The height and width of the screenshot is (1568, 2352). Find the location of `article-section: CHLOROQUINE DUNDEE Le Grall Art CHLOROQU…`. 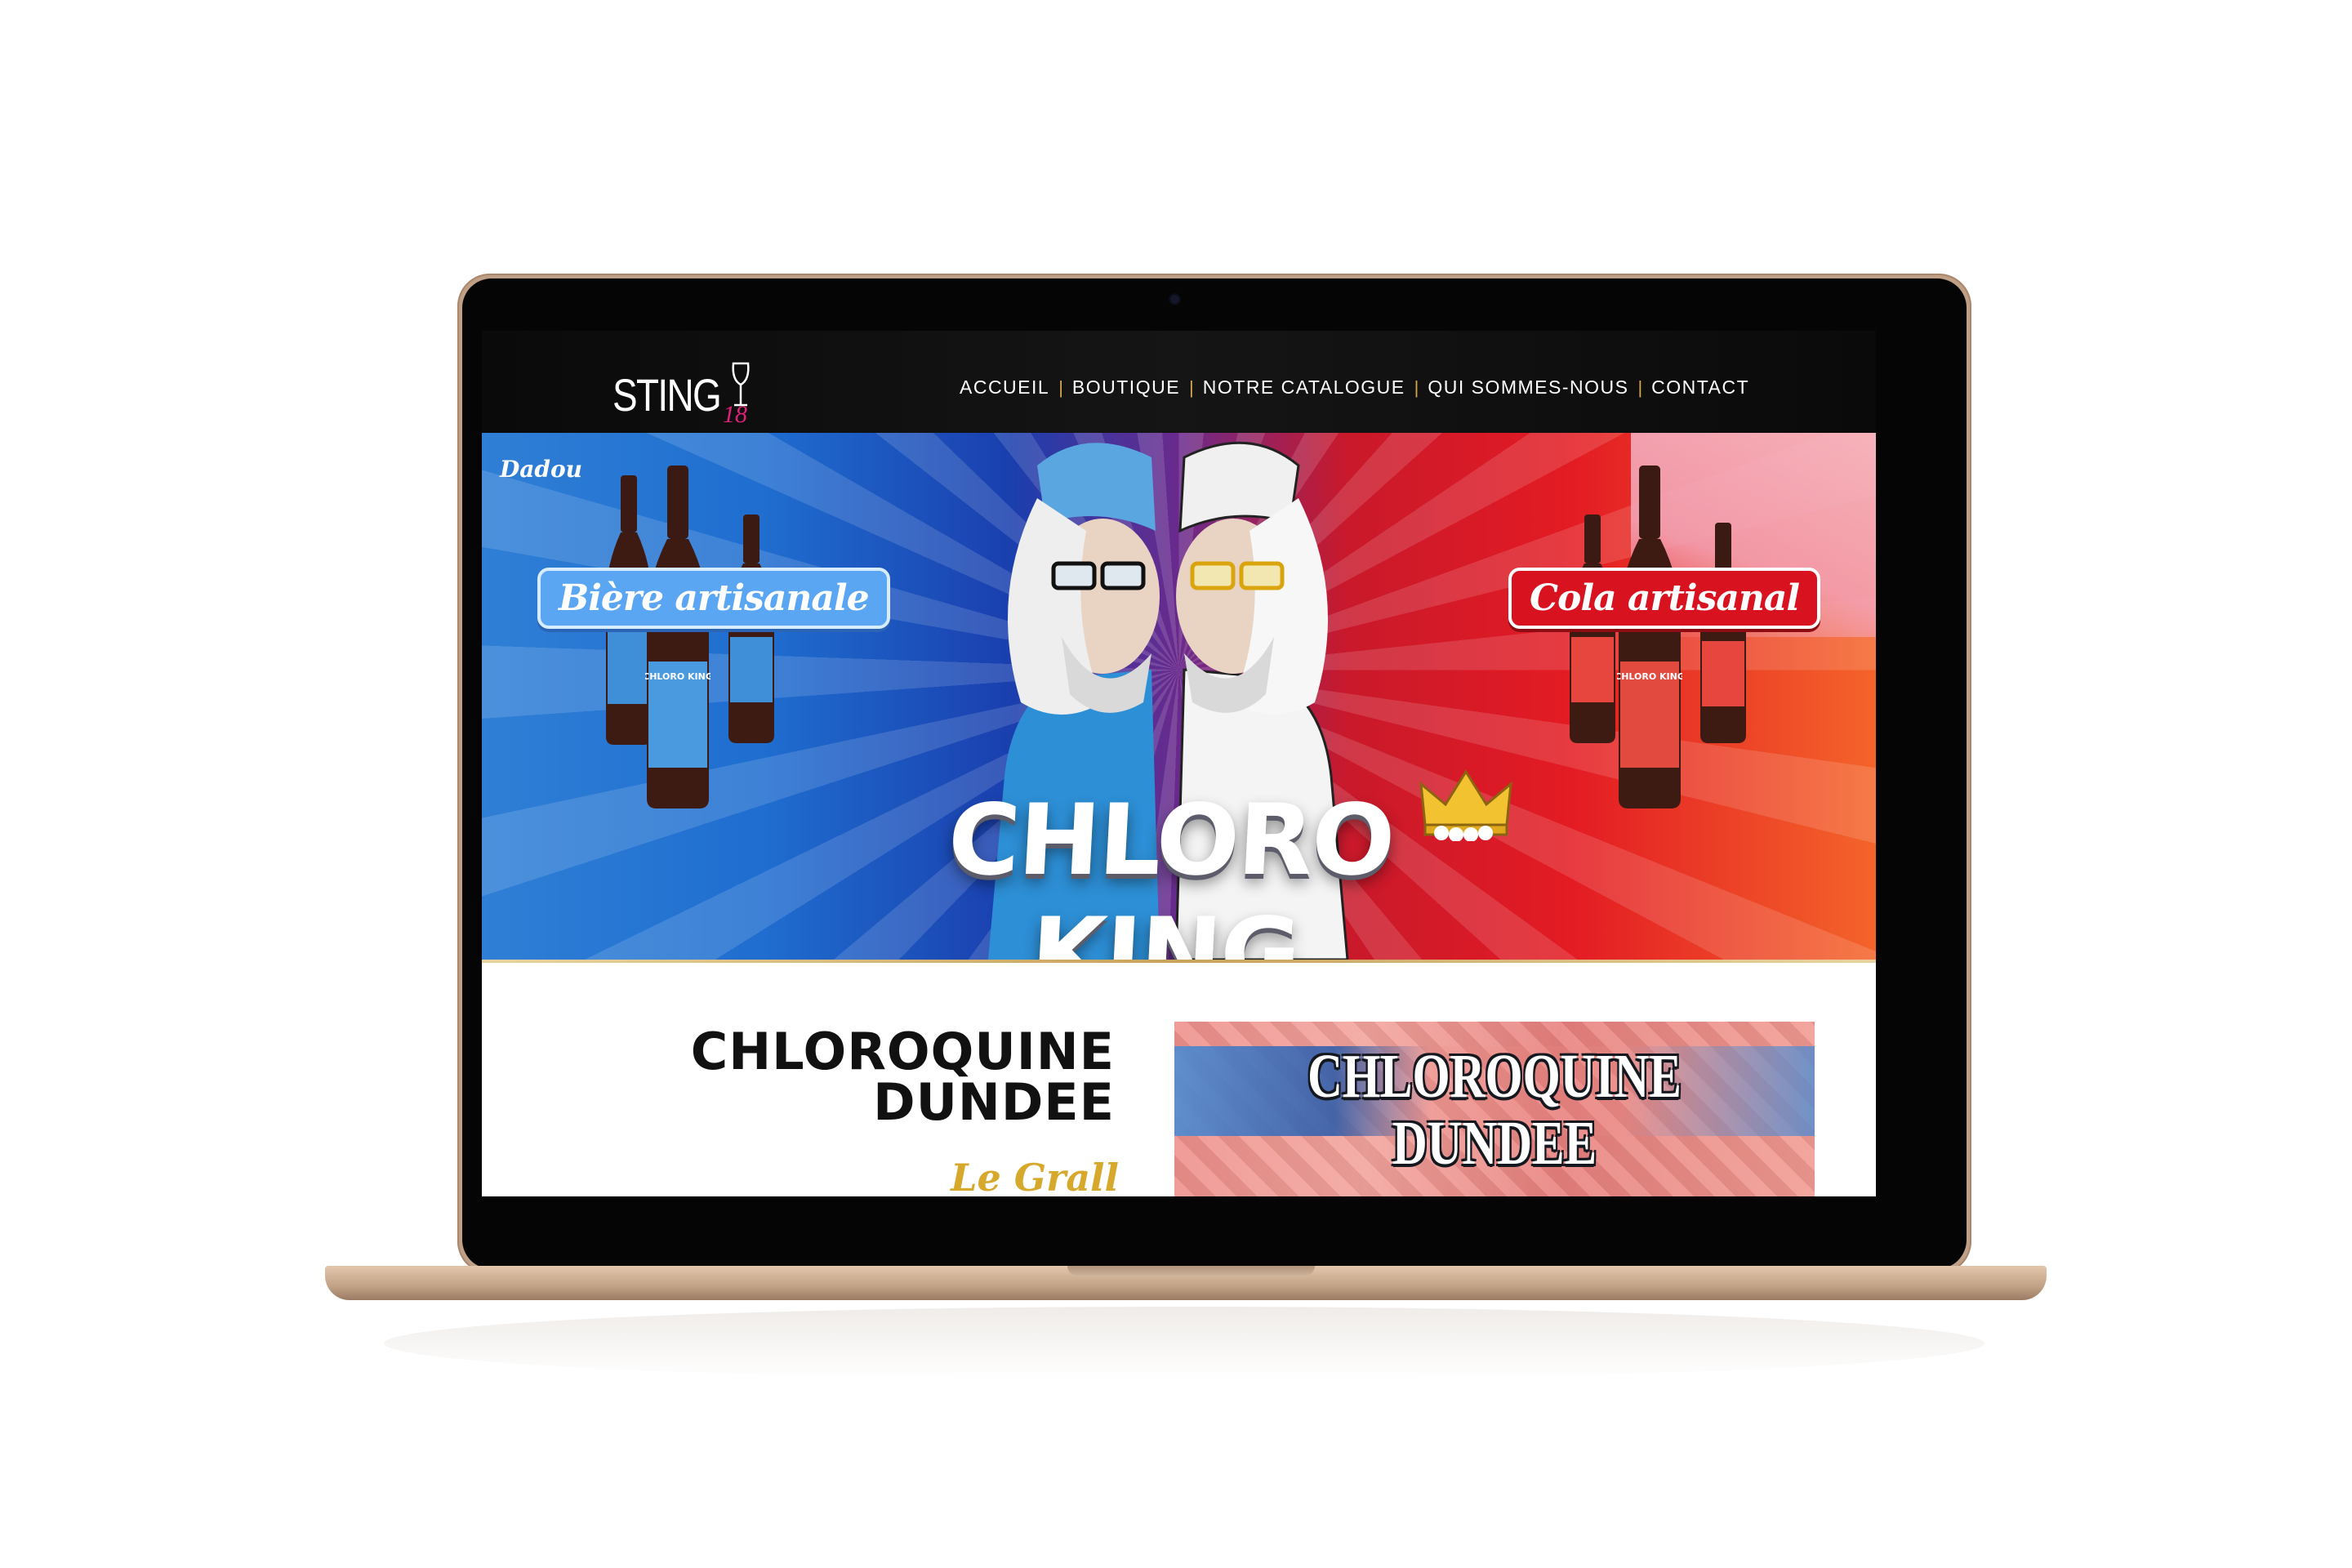

article-section: CHLOROQUINE DUNDEE Le Grall Art CHLOROQU… is located at coordinates (1179, 1079).